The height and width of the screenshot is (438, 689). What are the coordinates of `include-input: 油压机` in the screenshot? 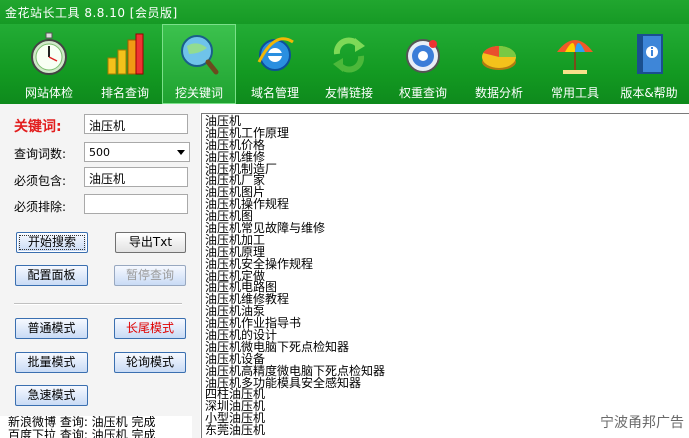 It's located at (136, 177).